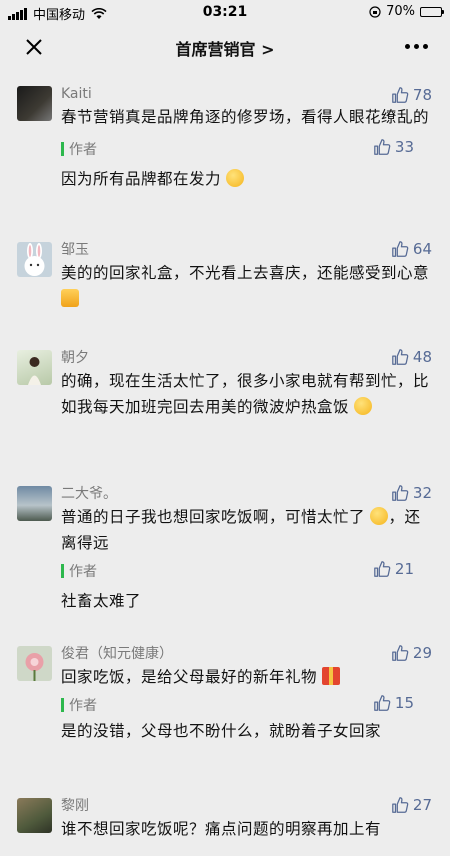  What do you see at coordinates (422, 493) in the screenshot?
I see `like-count: 32` at bounding box center [422, 493].